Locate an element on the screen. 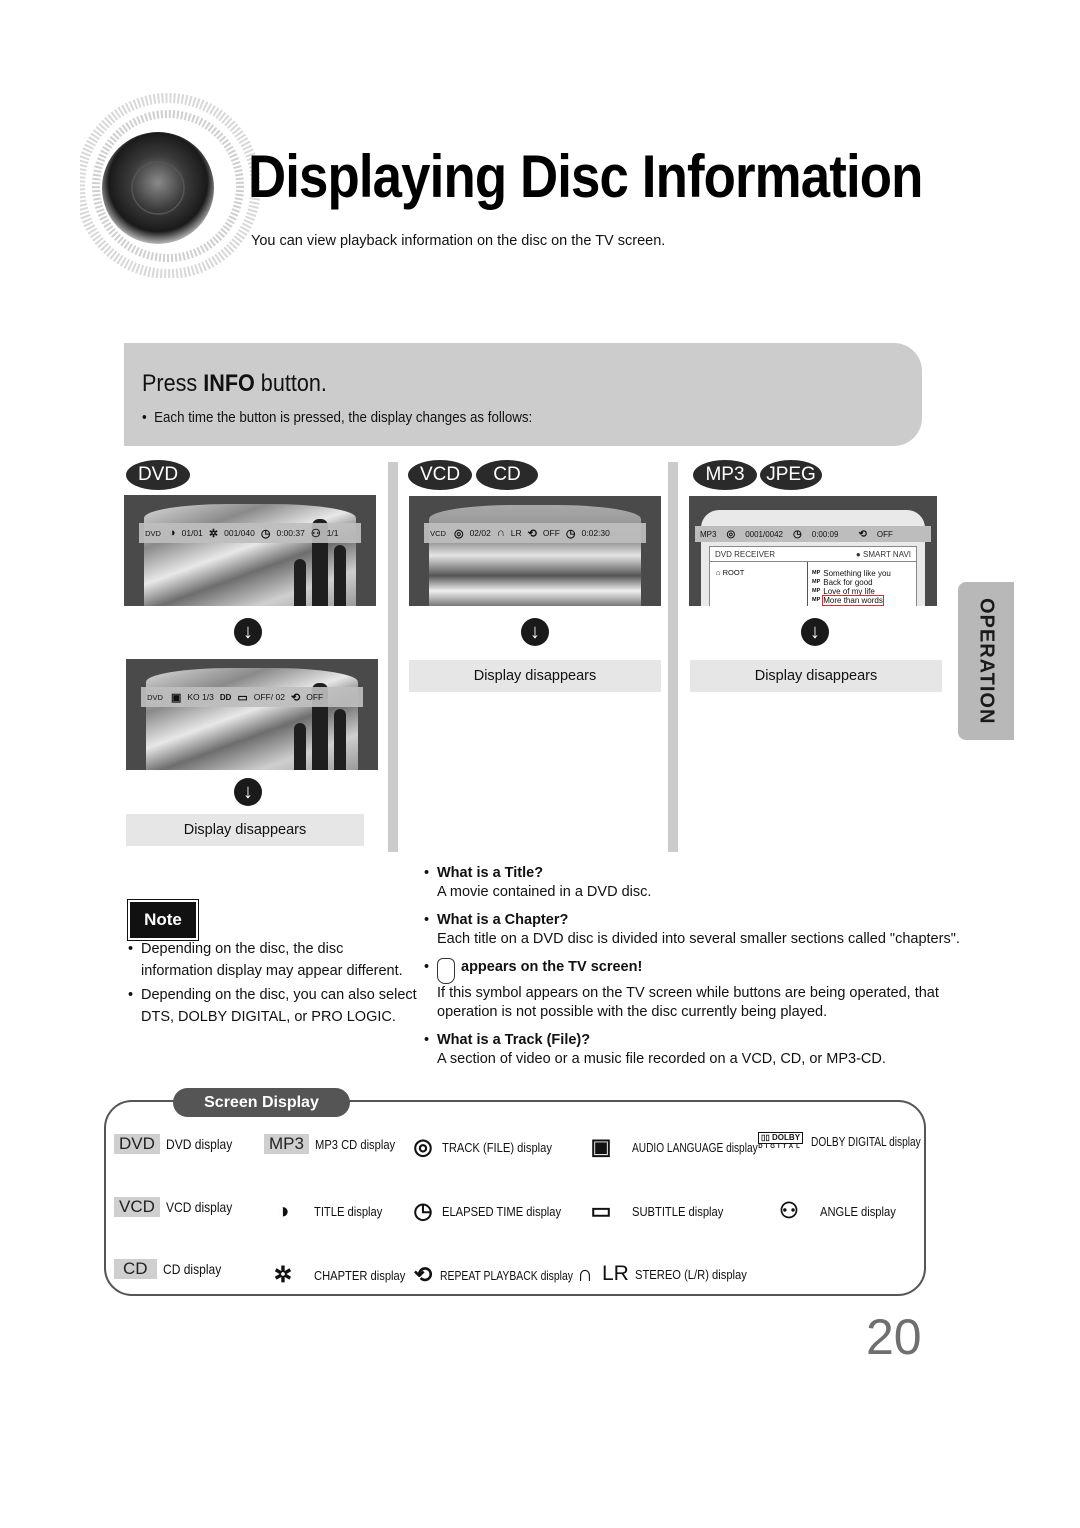 Image resolution: width=1080 pixels, height=1528 pixels. legend-item-subtitle: ▭ SUBTITLE display is located at coordinates (662, 1211).